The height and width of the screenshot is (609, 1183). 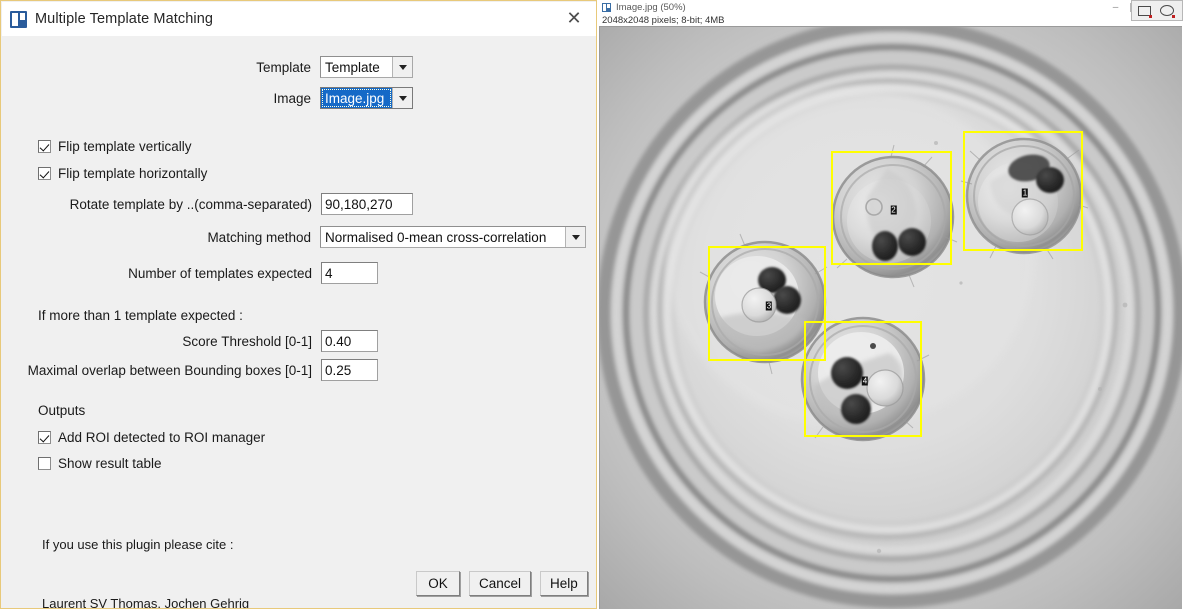 I want to click on score-threshold-row: Score Threshold [0-1] 0.40, so click(x=190, y=341).